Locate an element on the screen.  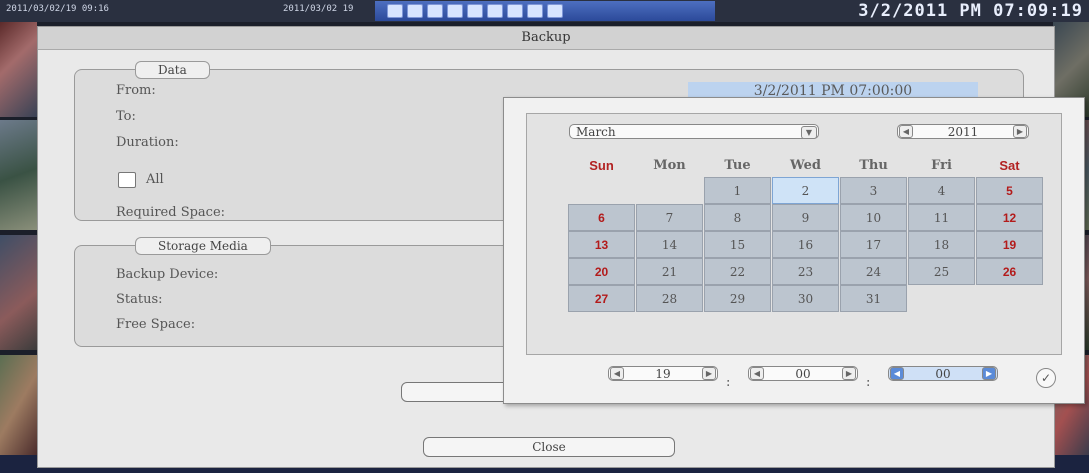
minute-value: 00 is located at coordinates (803, 373).